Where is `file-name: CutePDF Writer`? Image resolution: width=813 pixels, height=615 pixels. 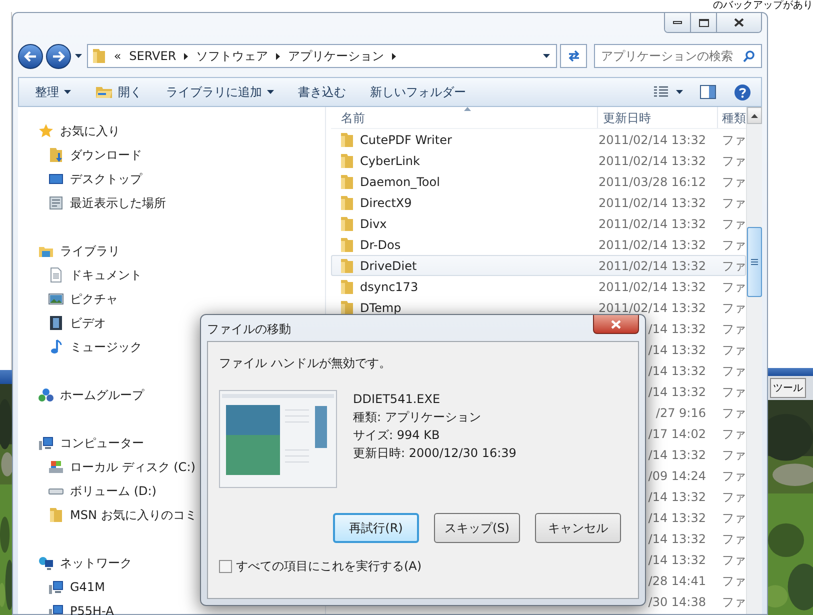
file-name: CutePDF Writer is located at coordinates (406, 140).